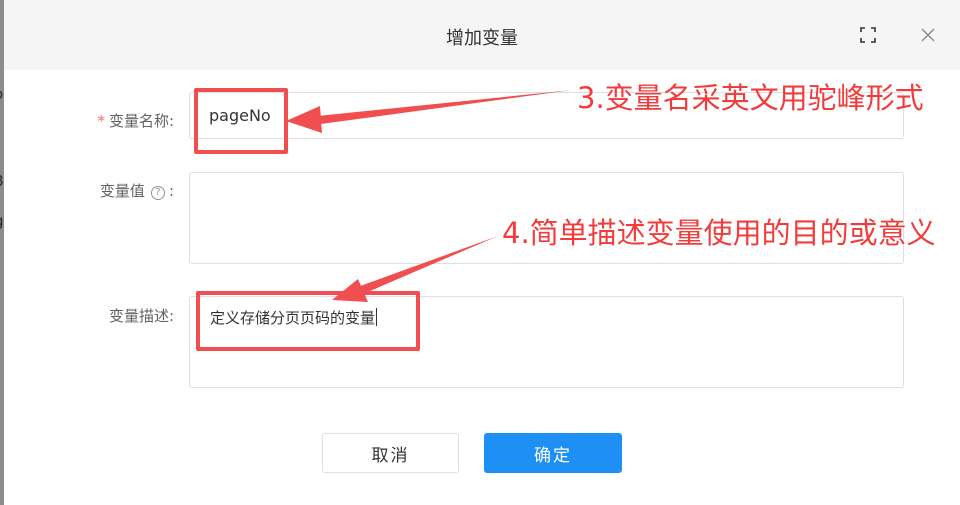  Describe the element at coordinates (429, 111) in the screenshot. I see `arrow-to-name-field` at that location.